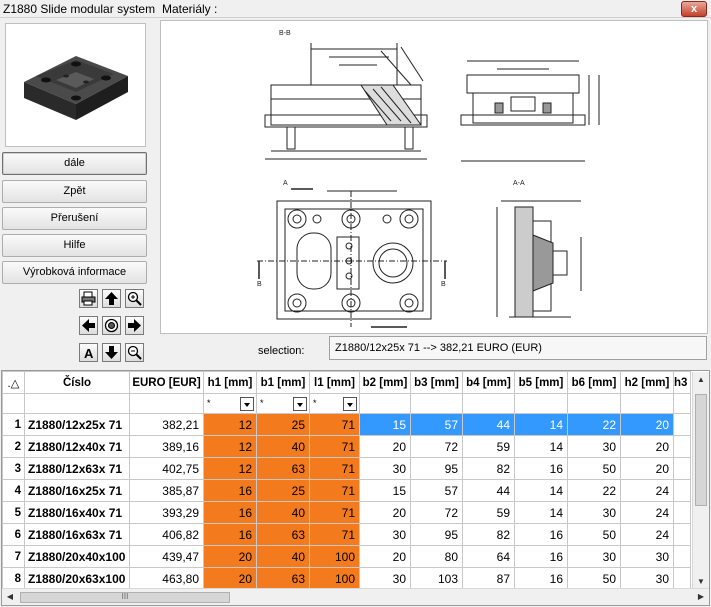 The height and width of the screenshot is (607, 711). What do you see at coordinates (166, 446) in the screenshot?
I see `cell-euro: 389,16` at bounding box center [166, 446].